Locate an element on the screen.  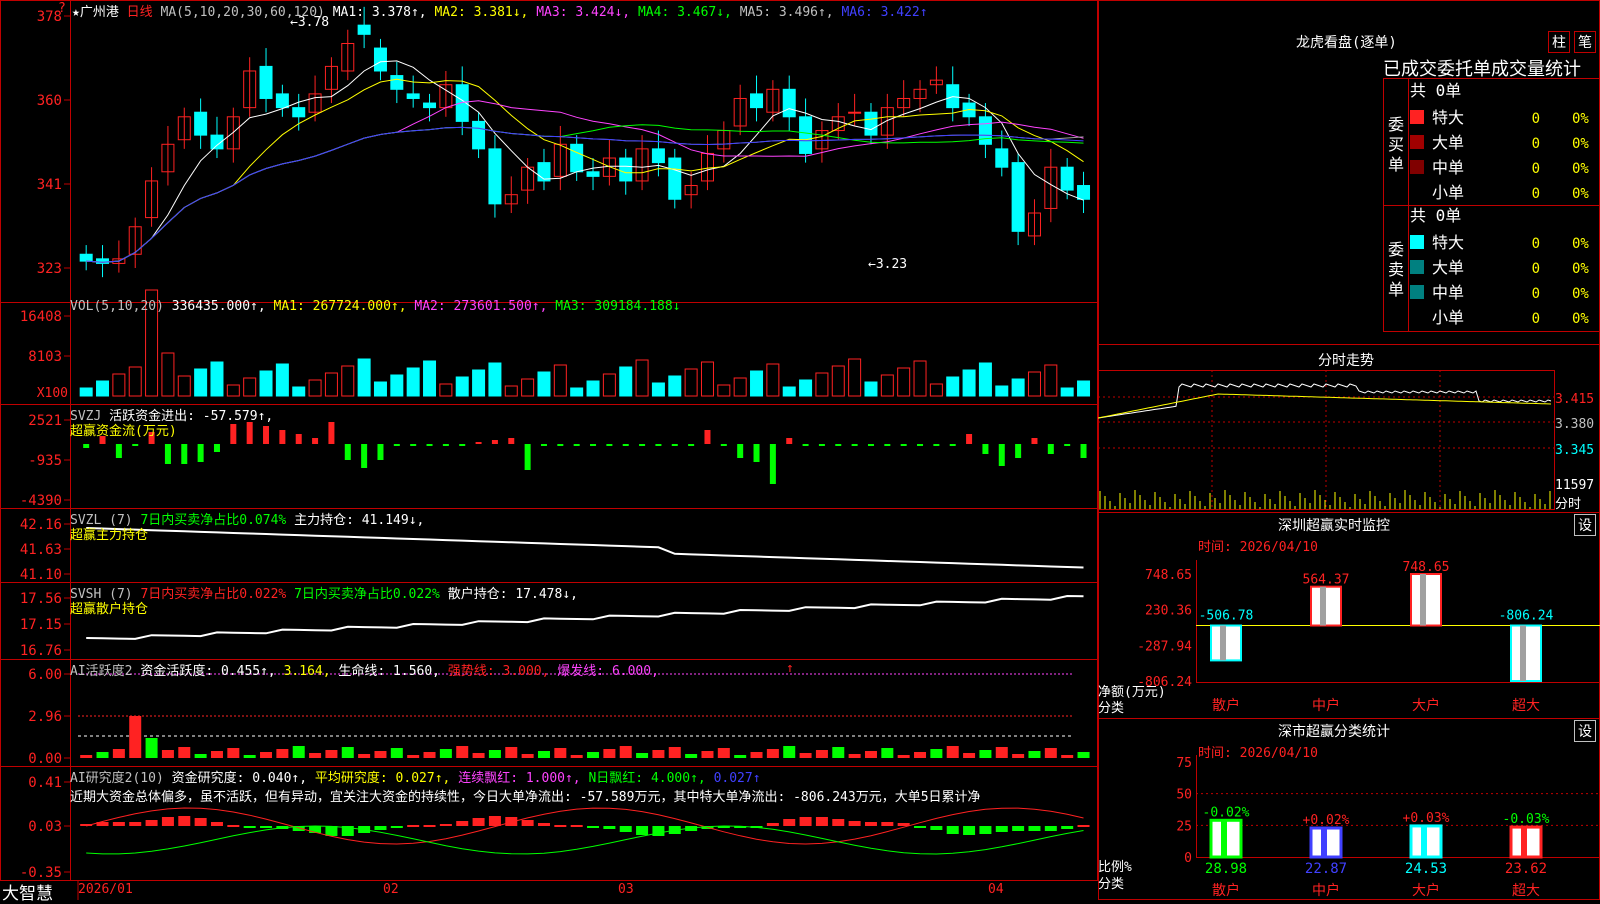
y-tick-label: 0.03 is located at coordinates (45, 827).